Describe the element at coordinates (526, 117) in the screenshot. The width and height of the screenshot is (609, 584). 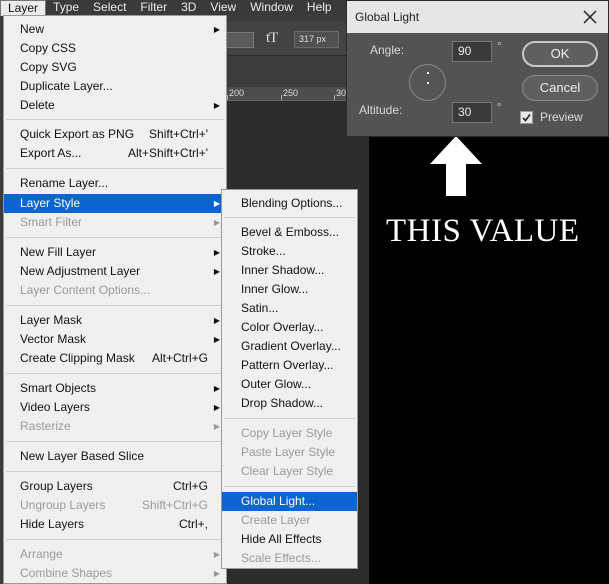
I see `preview-checkbox` at that location.